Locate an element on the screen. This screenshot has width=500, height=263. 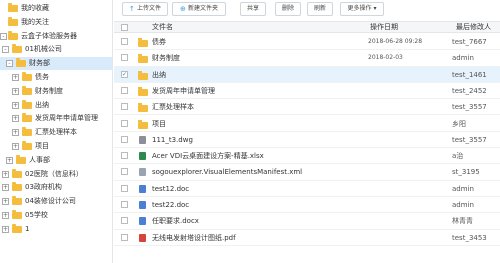
more-actions-label: 更多操作 ▾ is located at coordinates (362, 8).